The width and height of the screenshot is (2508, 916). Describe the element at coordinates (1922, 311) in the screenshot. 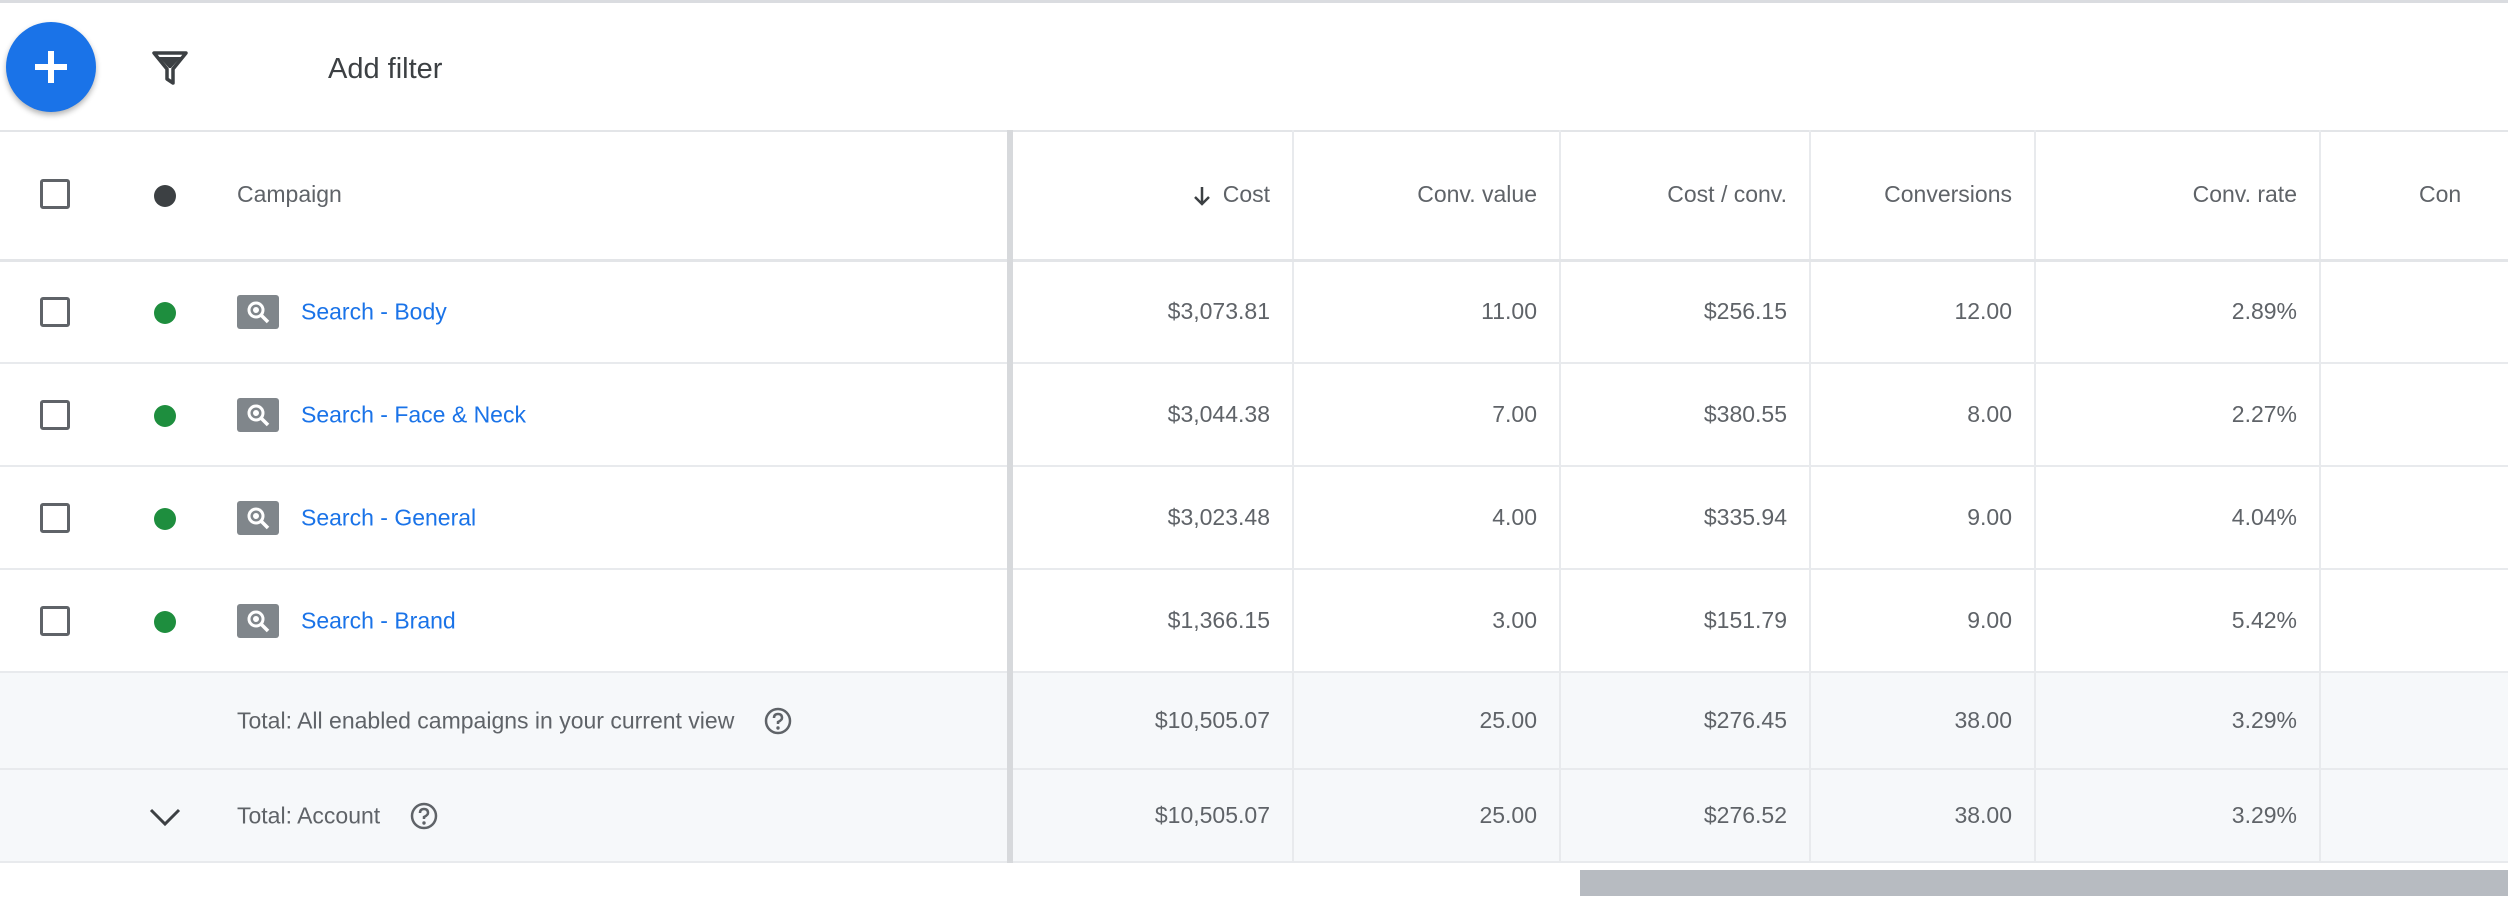

I see `conversions-cell: 12.00` at that location.